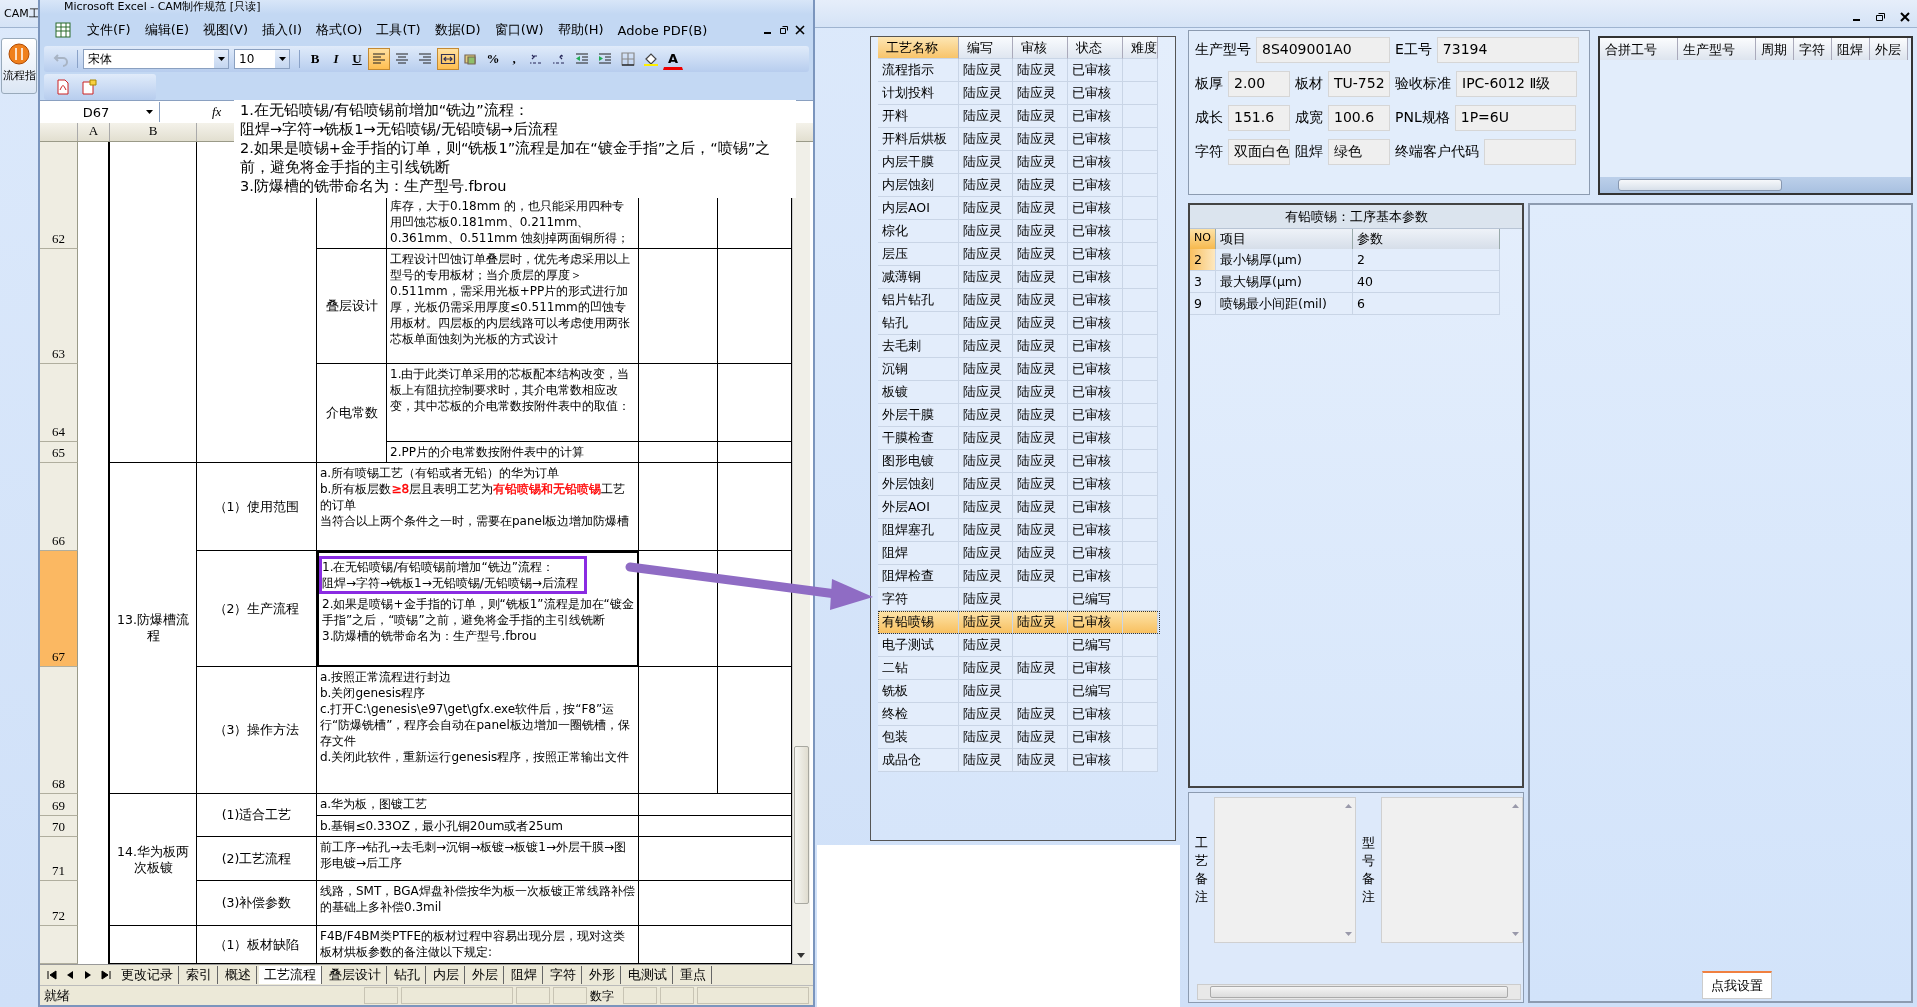 This screenshot has height=1007, width=1917. I want to click on format-button: ,, so click(514, 59).